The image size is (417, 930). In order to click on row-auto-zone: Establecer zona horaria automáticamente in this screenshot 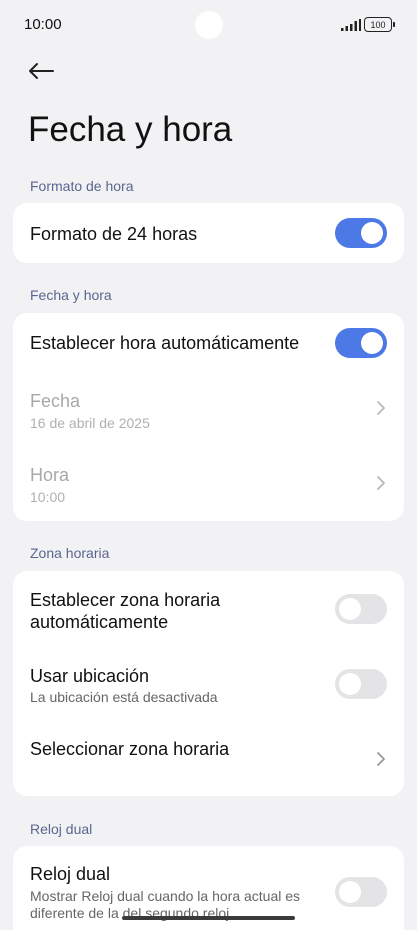, I will do `click(208, 610)`.